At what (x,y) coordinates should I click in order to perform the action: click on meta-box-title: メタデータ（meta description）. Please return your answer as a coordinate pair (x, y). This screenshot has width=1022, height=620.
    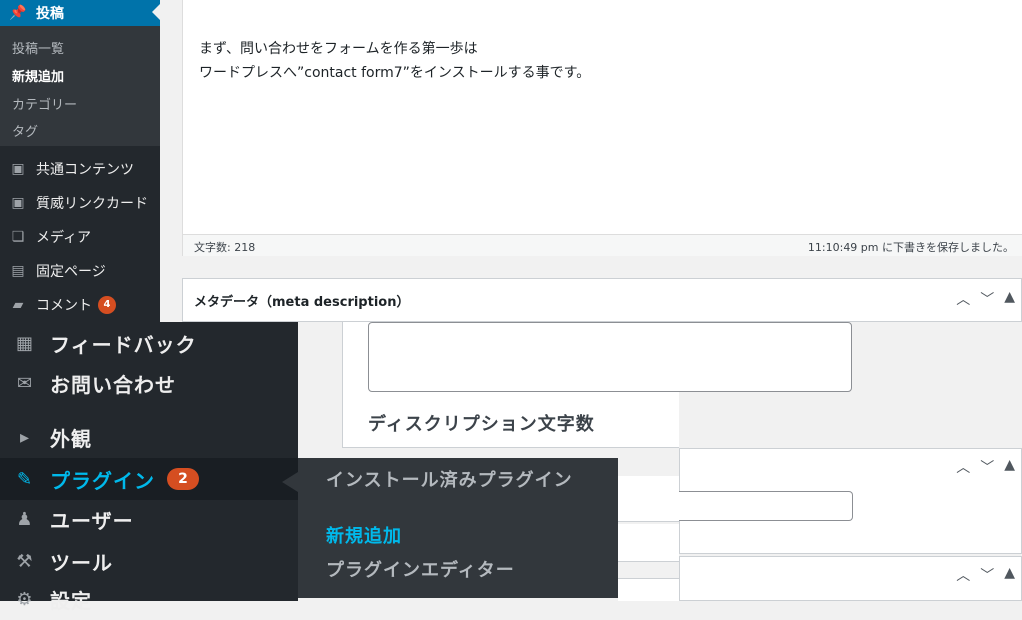
    Looking at the image, I should click on (302, 302).